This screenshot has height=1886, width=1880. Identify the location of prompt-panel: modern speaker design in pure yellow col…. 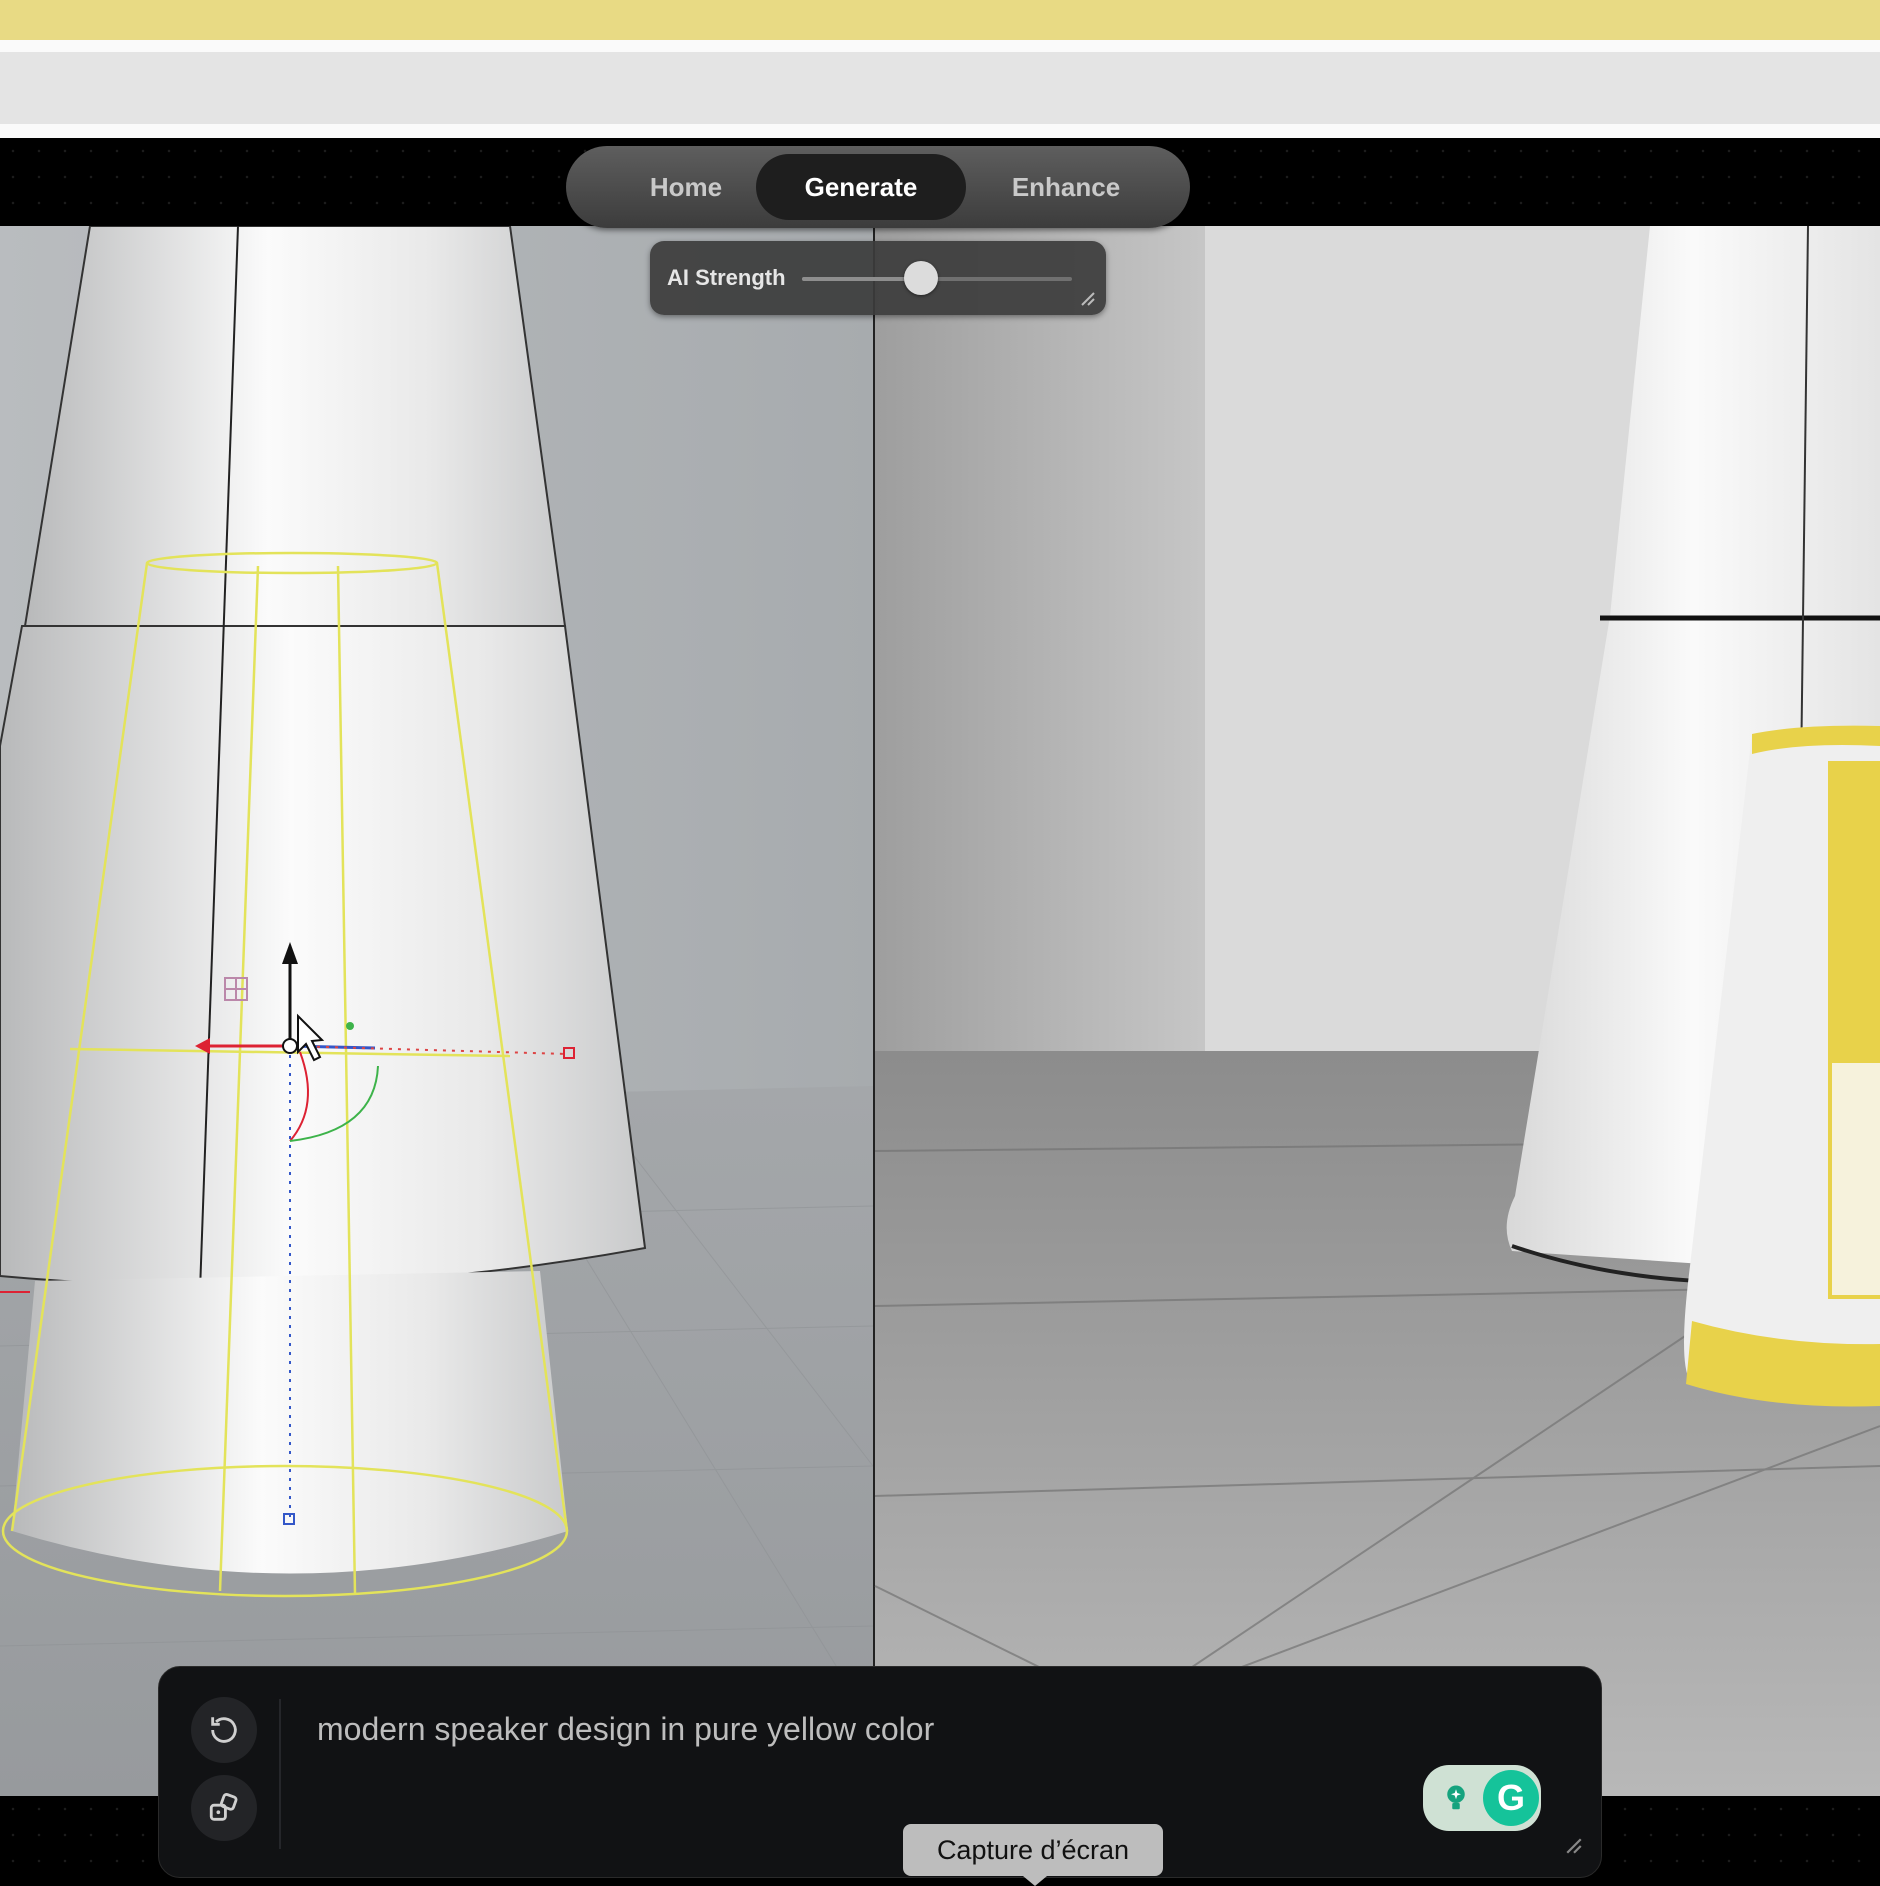
(880, 1772).